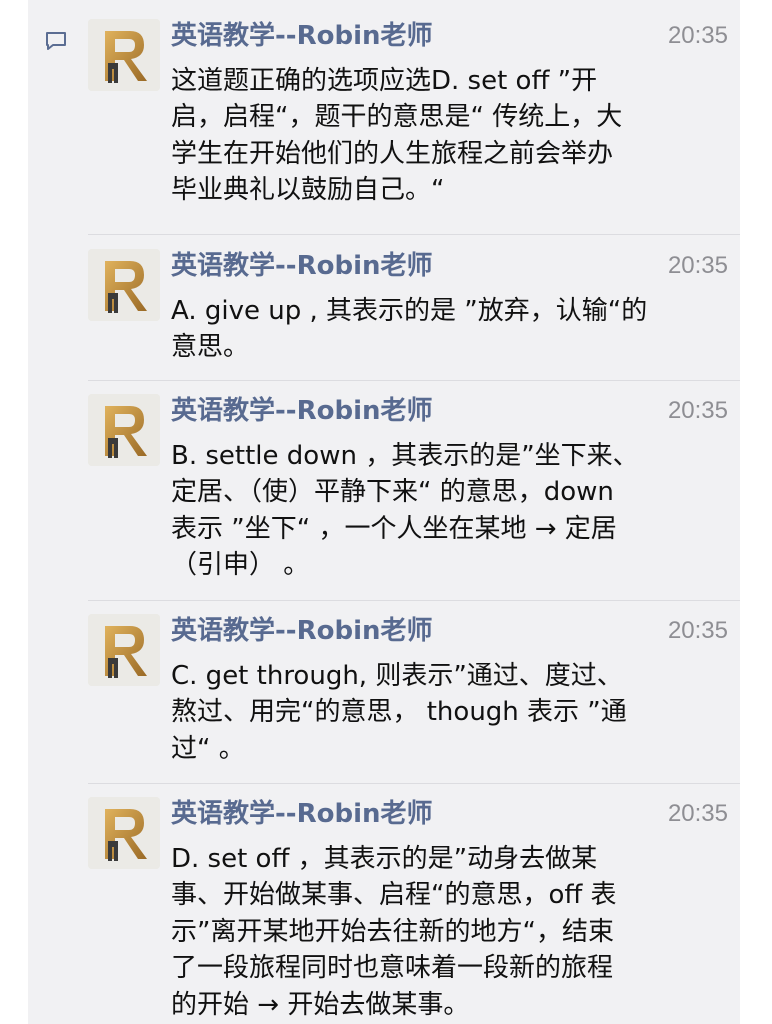 This screenshot has height=1024, width=772. I want to click on message-text-line: 了一段旅程同时也意味着一段新的旅程, so click(392, 968).